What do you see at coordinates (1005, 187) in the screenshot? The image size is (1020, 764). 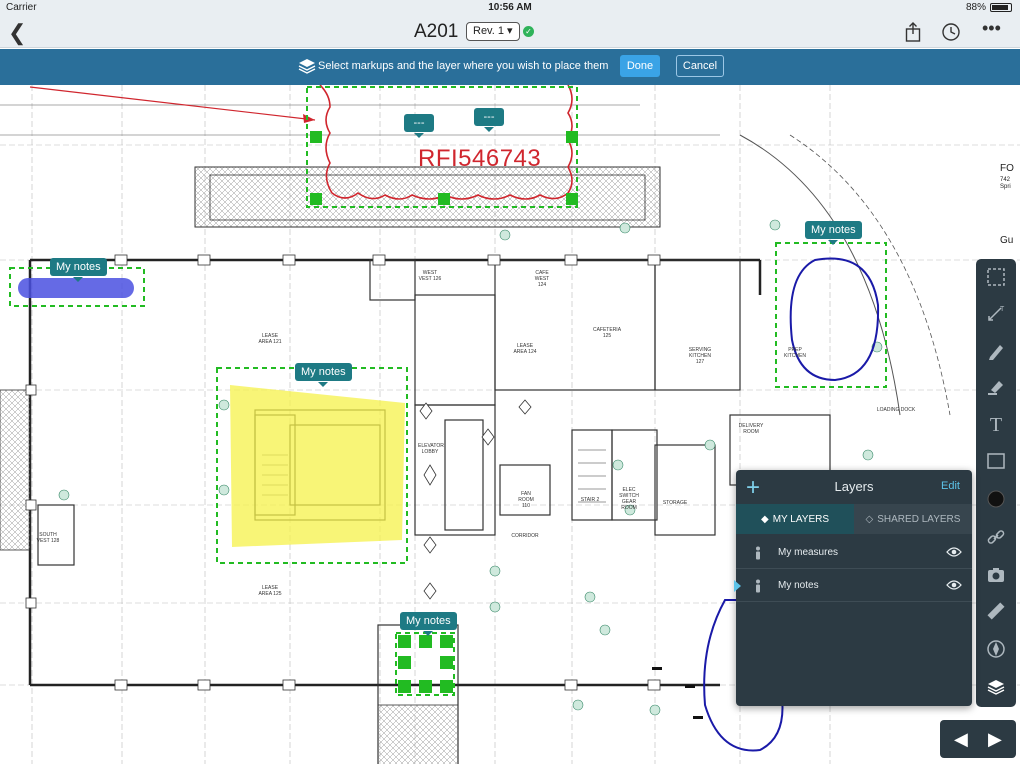 I see `title-block-text: Spri` at bounding box center [1005, 187].